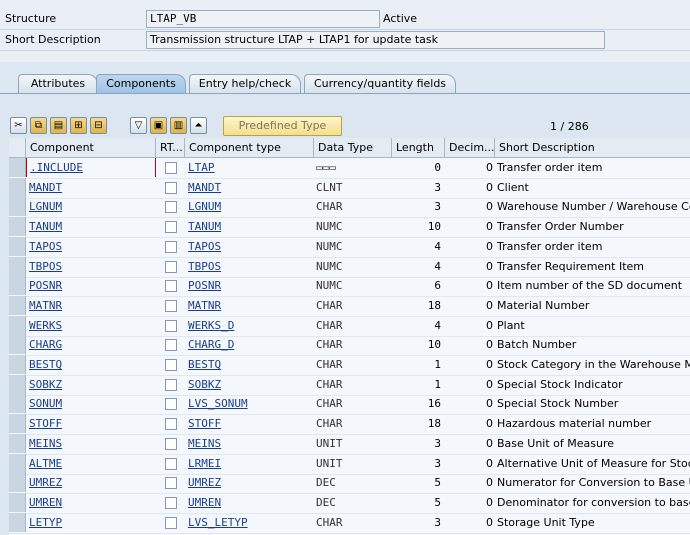 Image resolution: width=690 pixels, height=535 pixels. I want to click on component-type-link: LTAP, so click(201, 167).